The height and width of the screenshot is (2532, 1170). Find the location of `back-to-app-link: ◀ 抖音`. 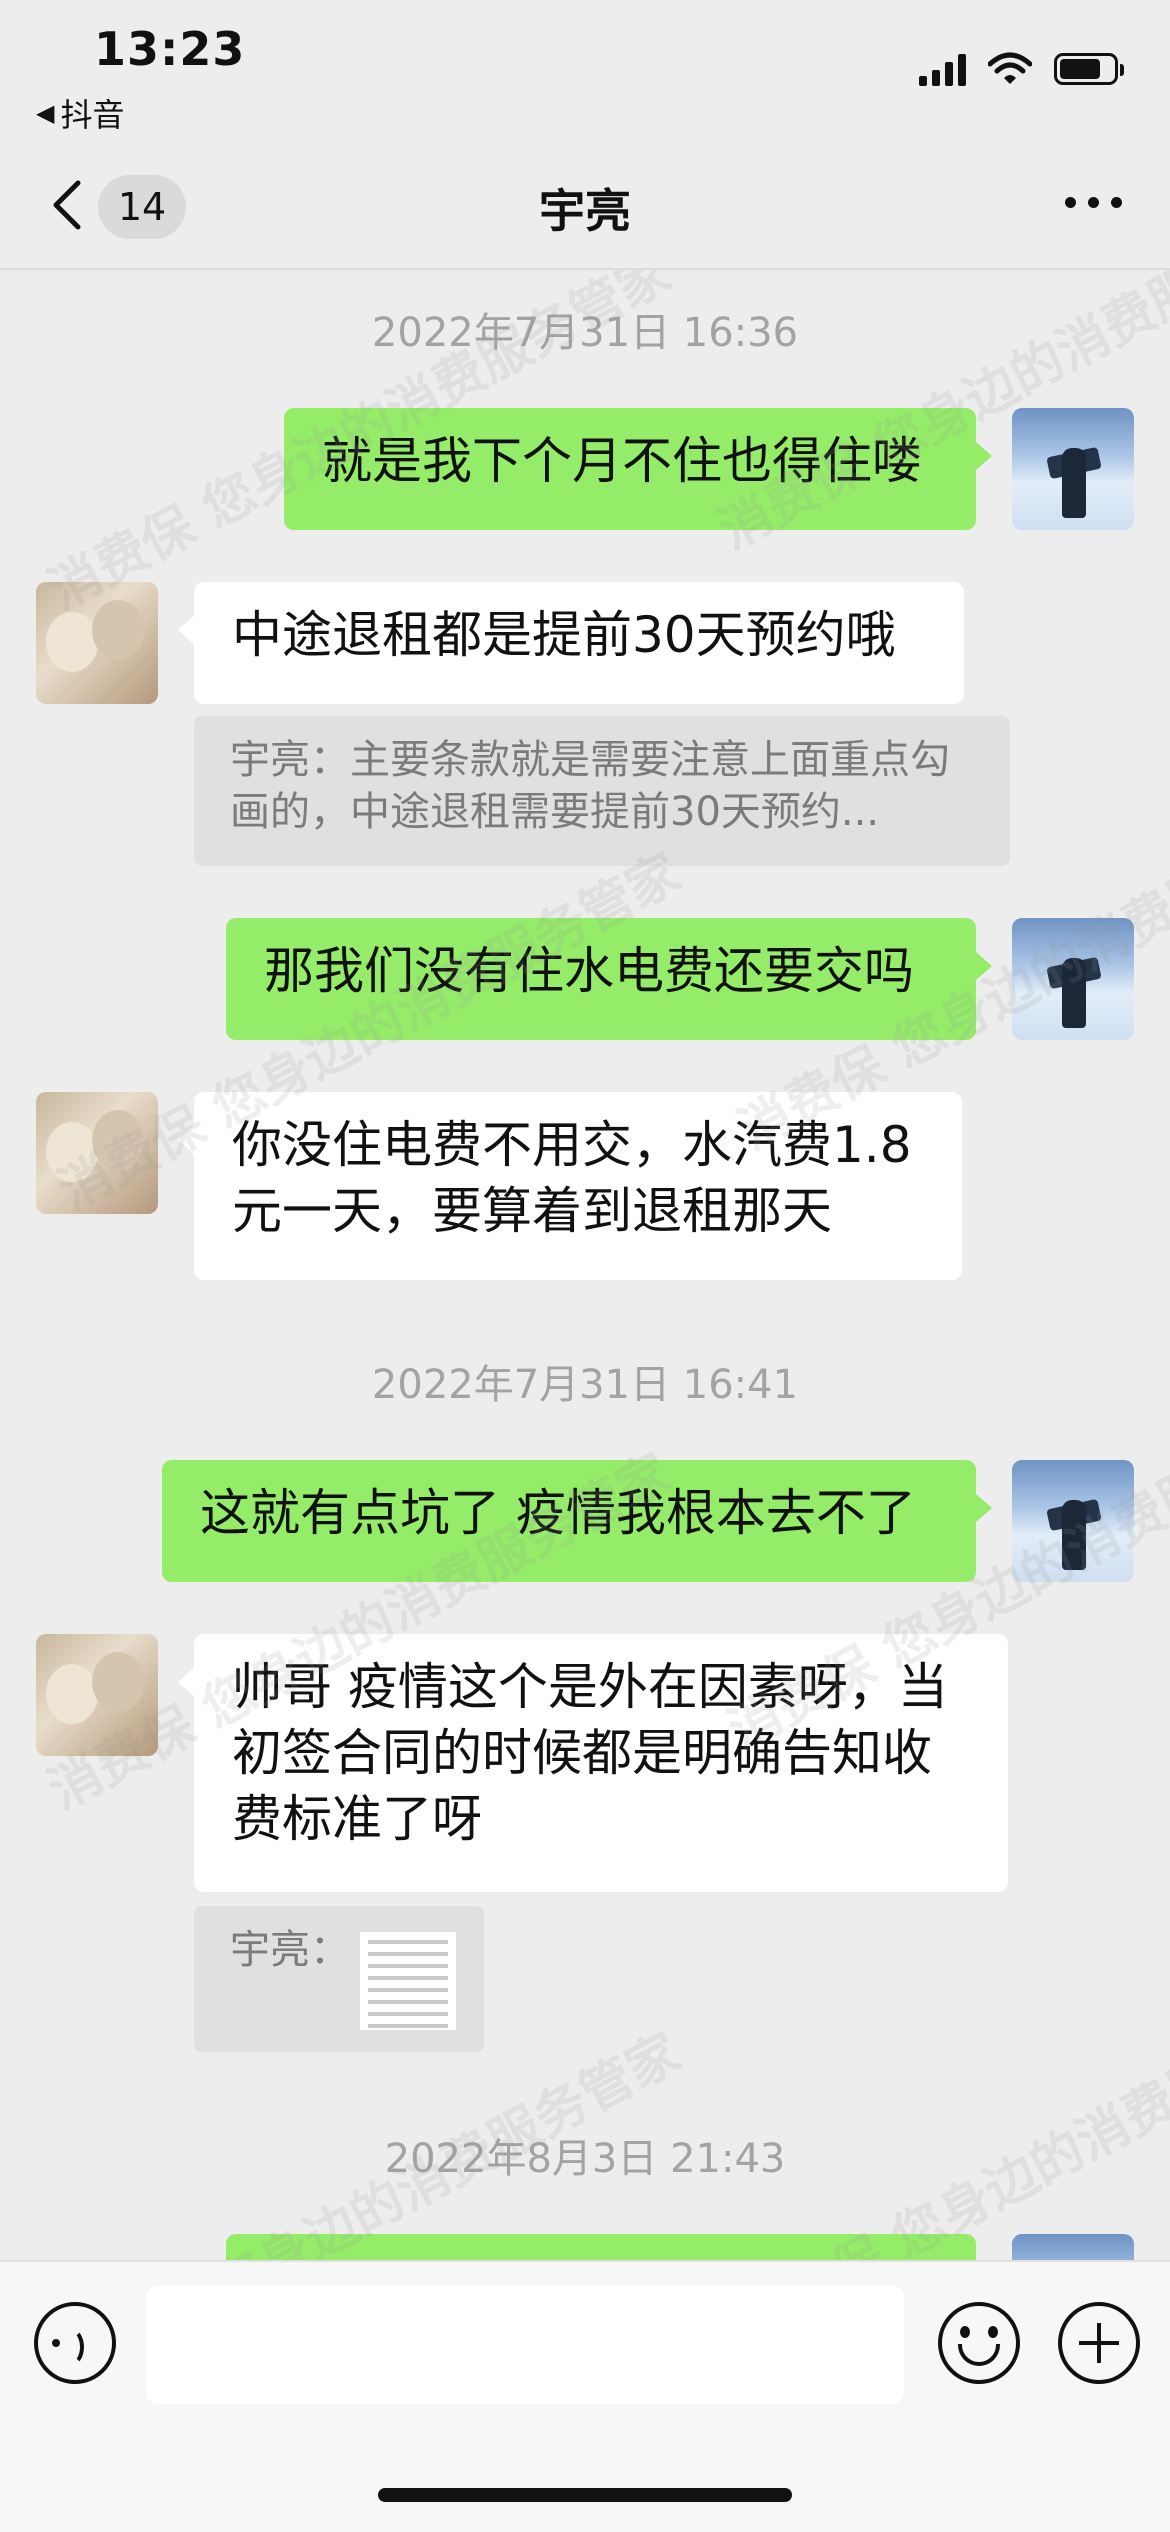

back-to-app-link: ◀ 抖音 is located at coordinates (80, 113).